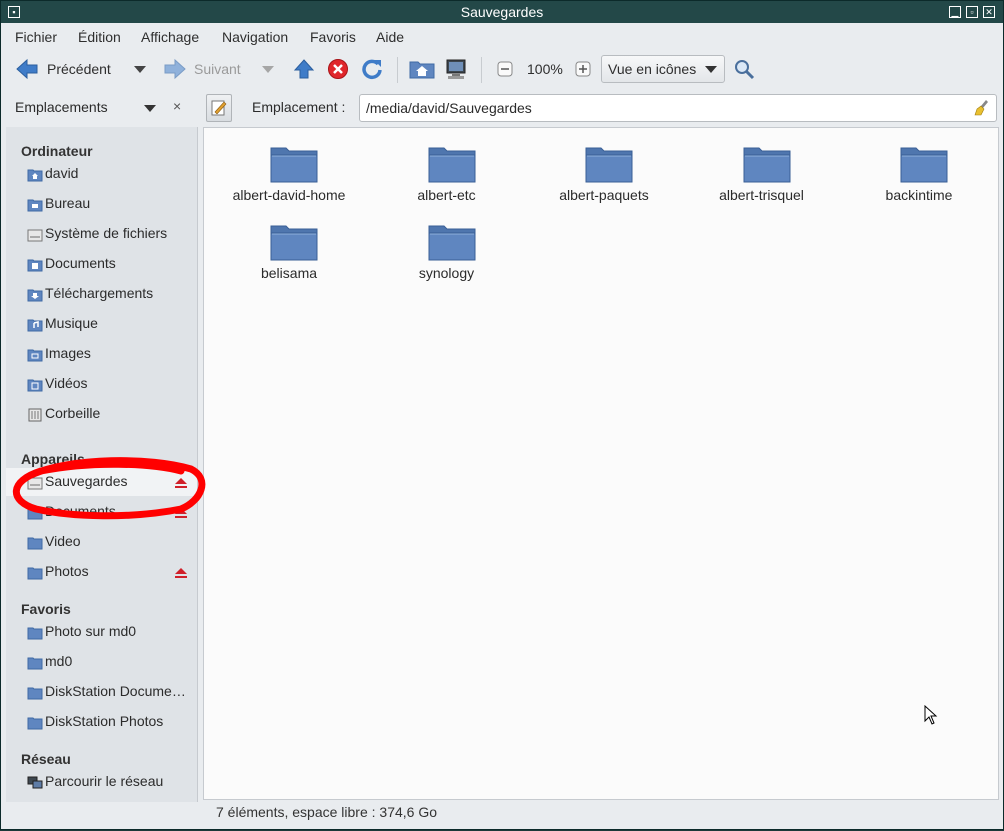 The image size is (1004, 831). I want to click on folder-item: albert-trisquel, so click(762, 169).